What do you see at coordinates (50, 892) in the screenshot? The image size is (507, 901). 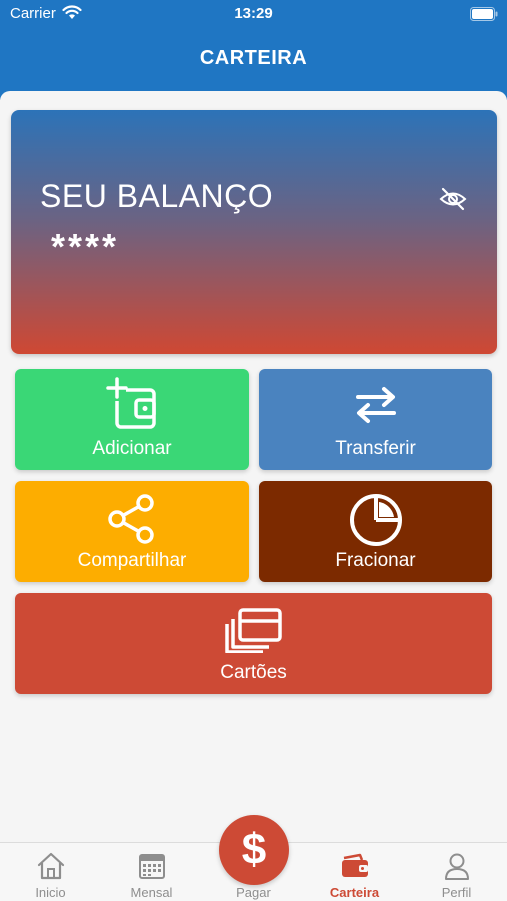 I see `tab-label: Inicio` at bounding box center [50, 892].